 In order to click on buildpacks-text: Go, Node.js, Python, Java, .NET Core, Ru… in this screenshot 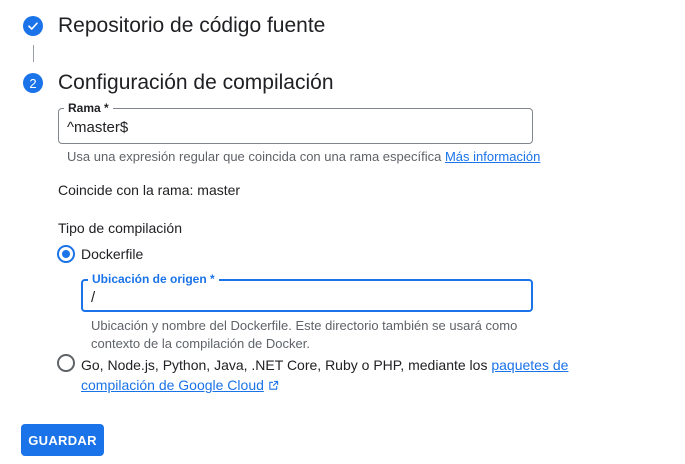, I will do `click(284, 365)`.